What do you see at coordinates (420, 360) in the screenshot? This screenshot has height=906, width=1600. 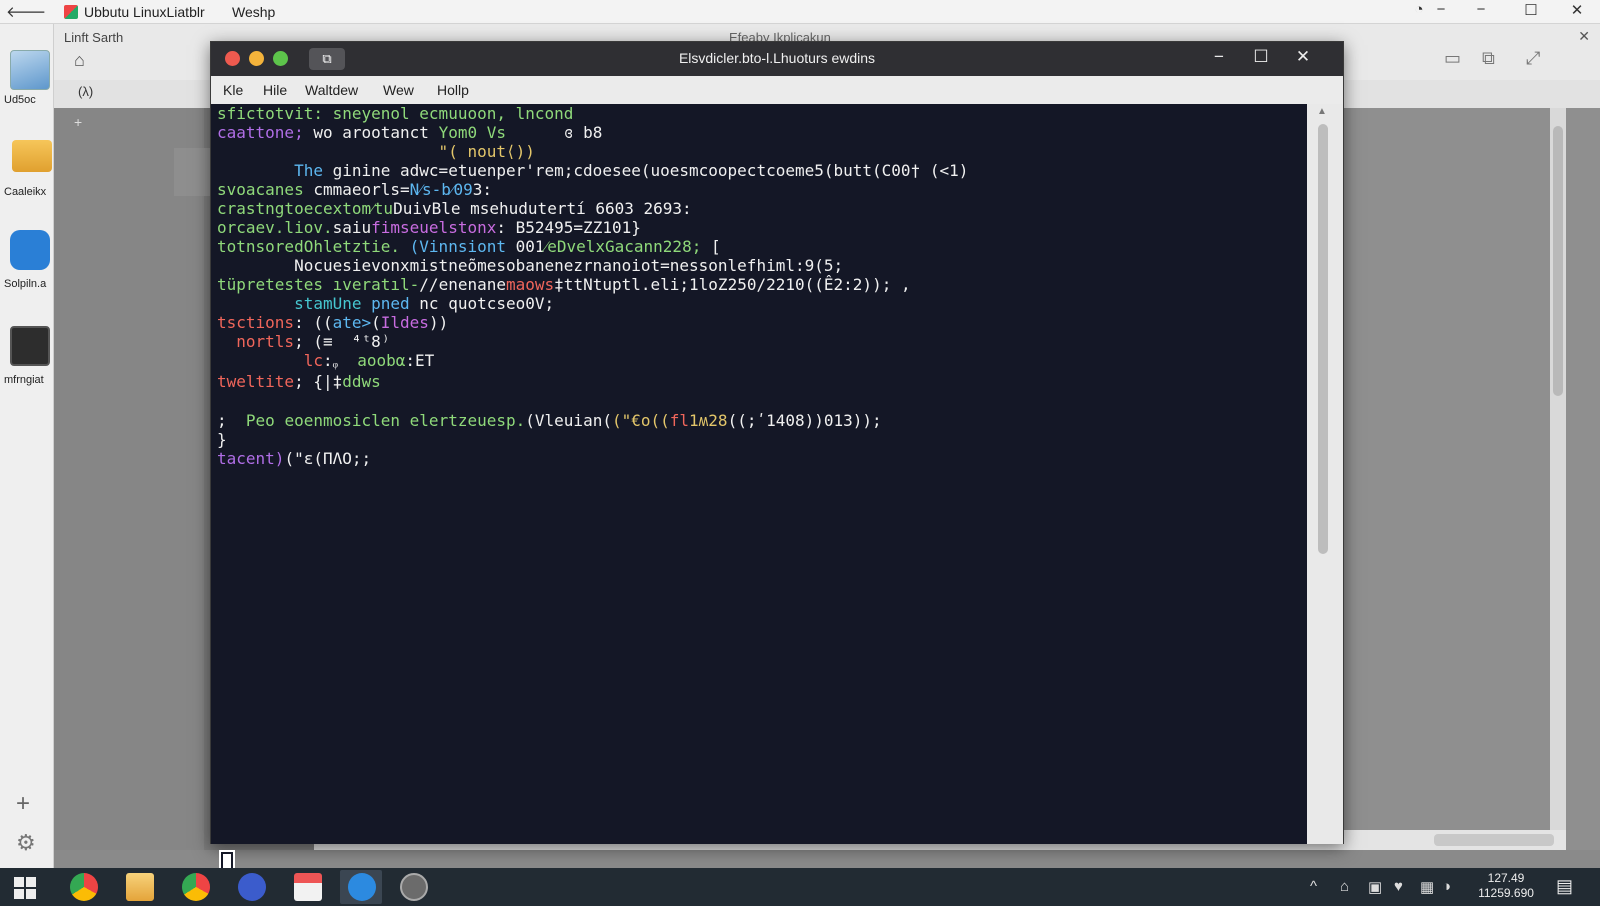 I see `terminal-token: :ET` at bounding box center [420, 360].